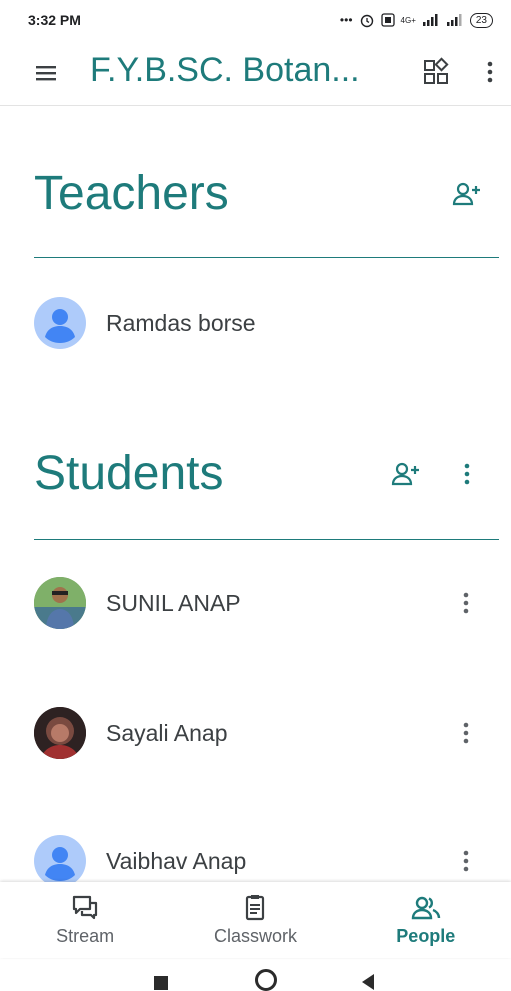 Image resolution: width=511 pixels, height=991 pixels. What do you see at coordinates (255, 936) in the screenshot?
I see `nav-label: Classwork` at bounding box center [255, 936].